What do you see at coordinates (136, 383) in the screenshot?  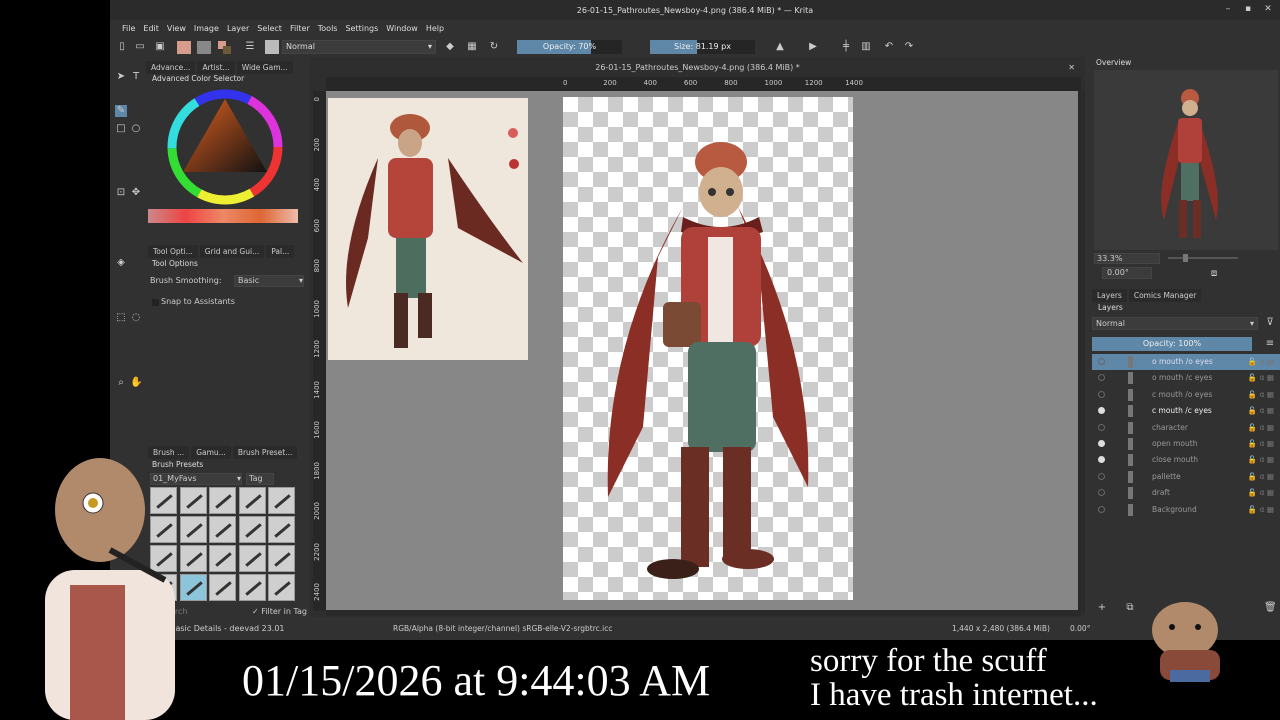 I see `pan-tool-icon: ✋` at bounding box center [136, 383].